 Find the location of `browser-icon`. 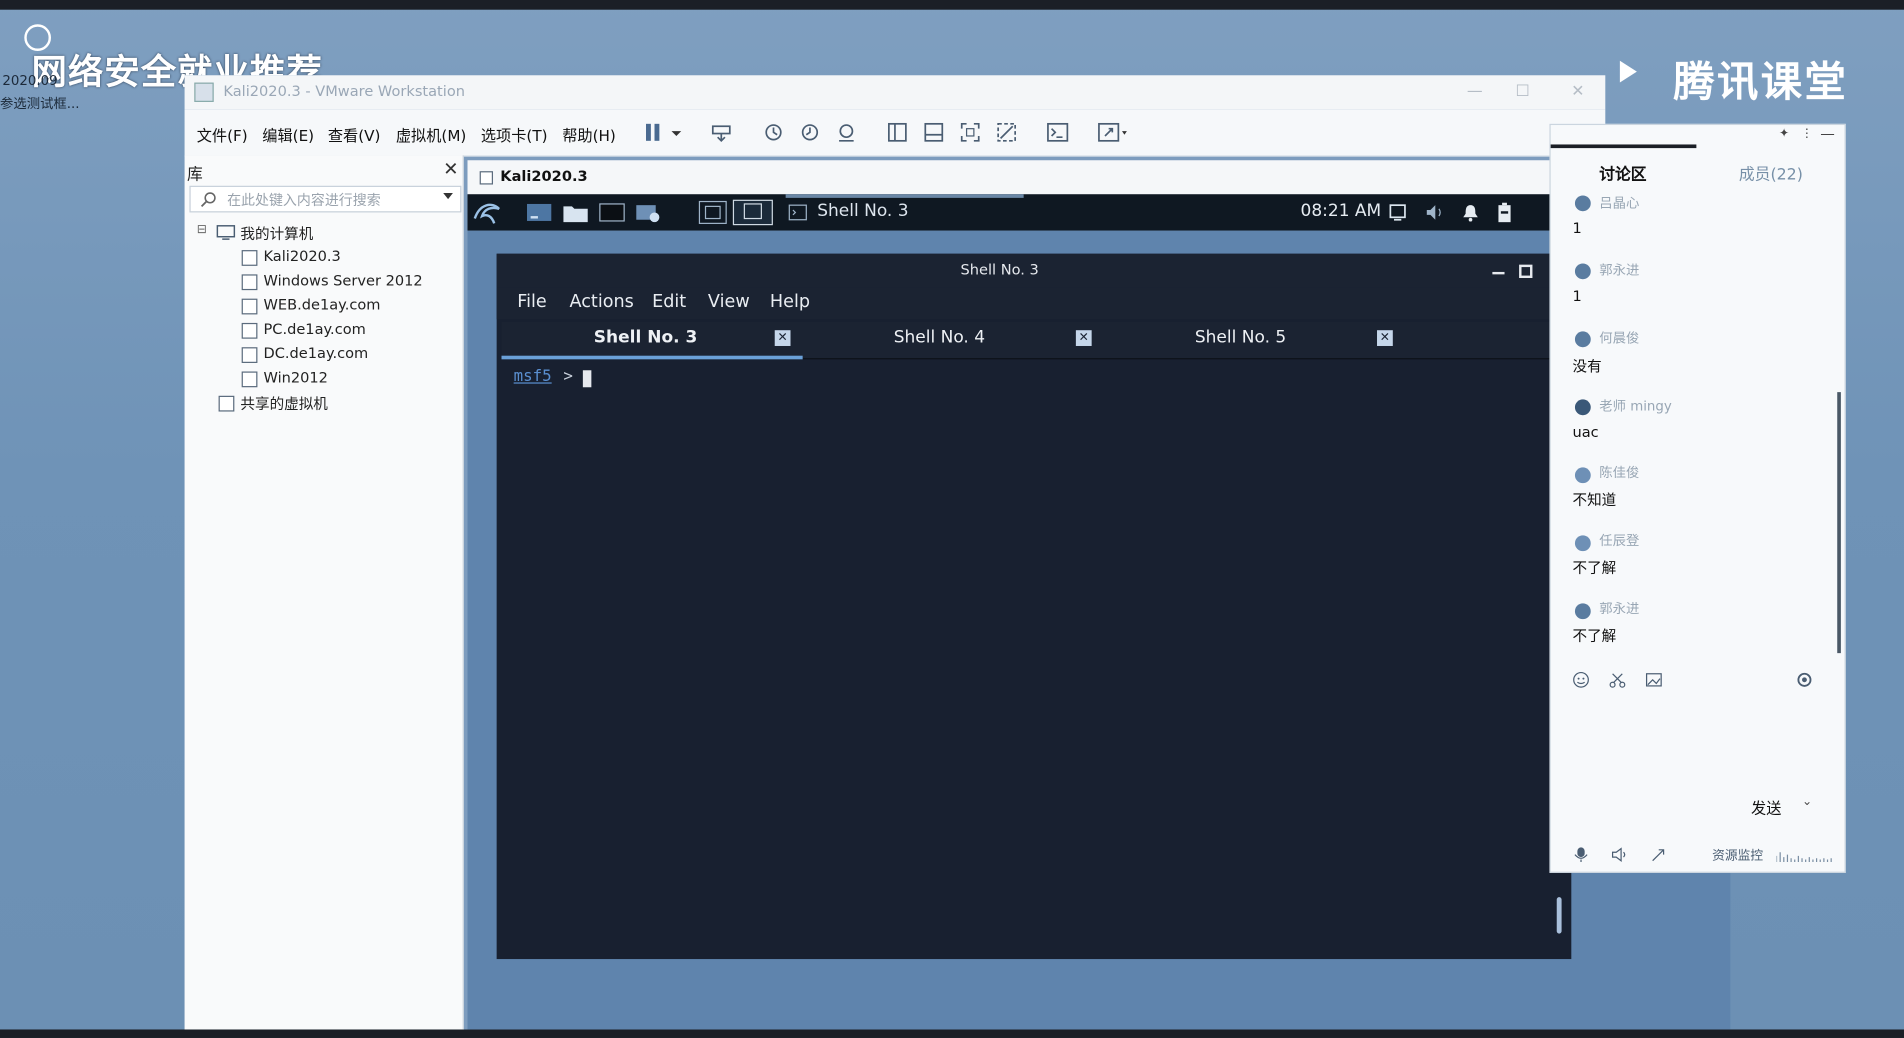

browser-icon is located at coordinates (648, 213).